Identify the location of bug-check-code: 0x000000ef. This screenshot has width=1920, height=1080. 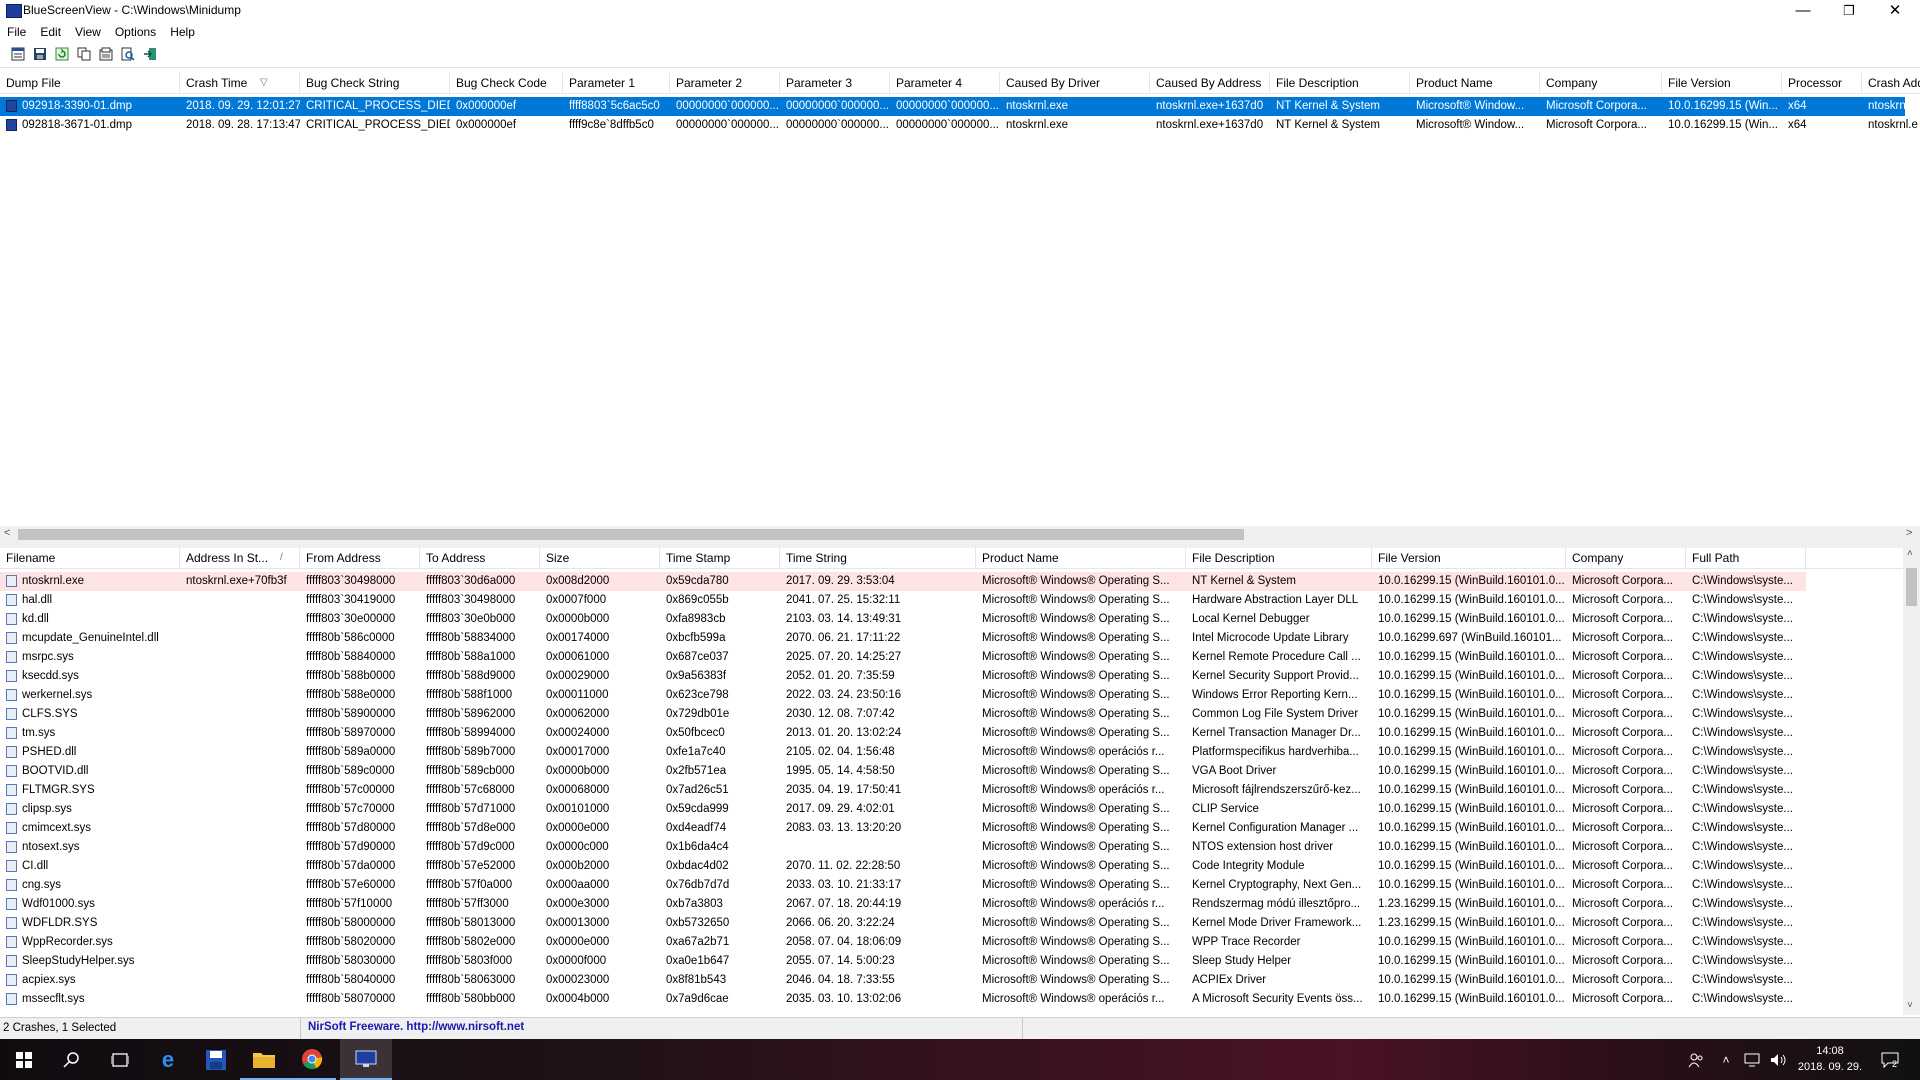
(486, 125).